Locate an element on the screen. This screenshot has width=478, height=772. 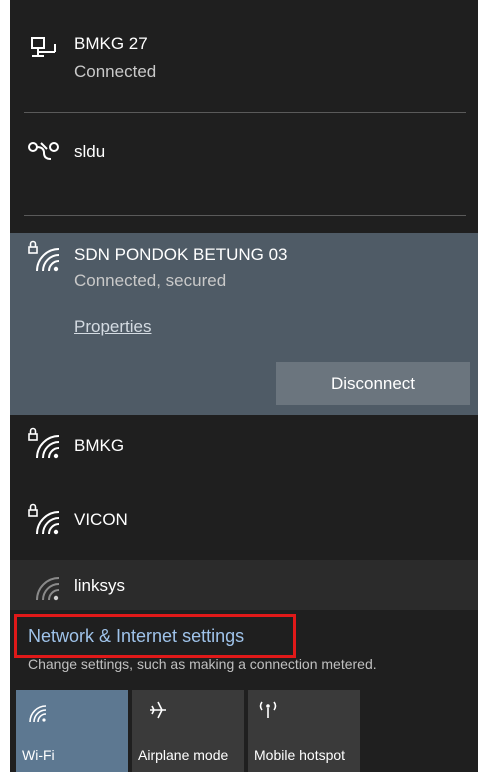
tile-label: Airplane mode is located at coordinates (183, 755).